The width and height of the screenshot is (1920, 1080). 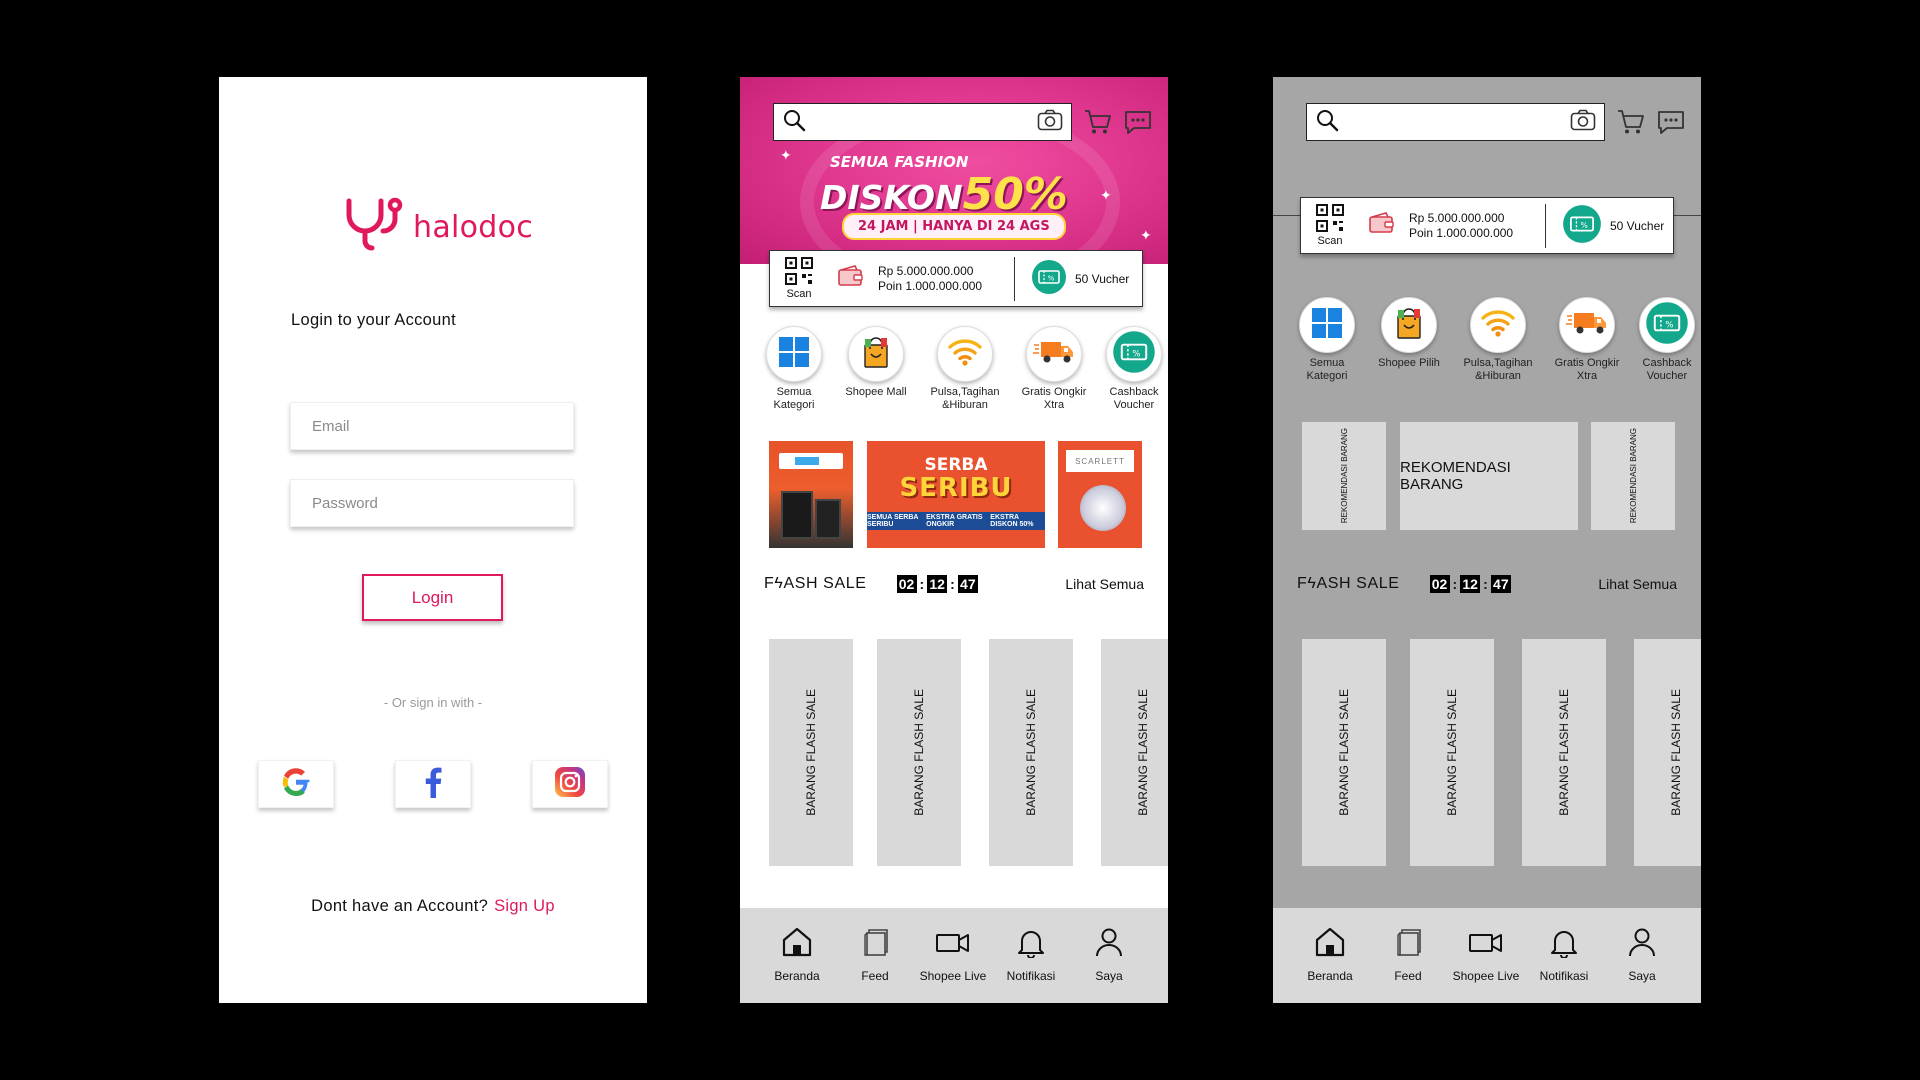 I want to click on category-shopee-pilih: Shopee Pilih, so click(x=1409, y=333).